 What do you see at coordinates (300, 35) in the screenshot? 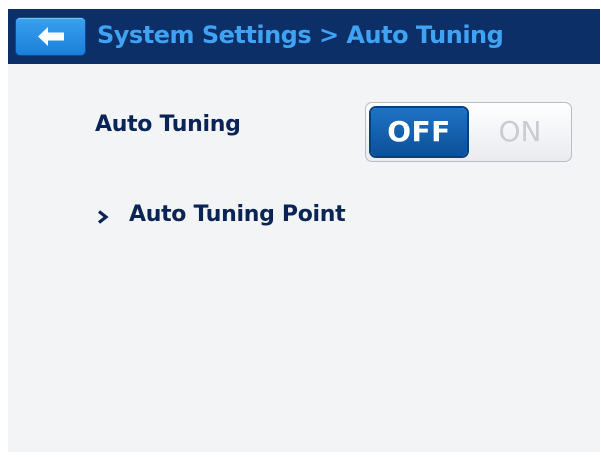
I see `page-title: System Settings > Auto Tuning` at bounding box center [300, 35].